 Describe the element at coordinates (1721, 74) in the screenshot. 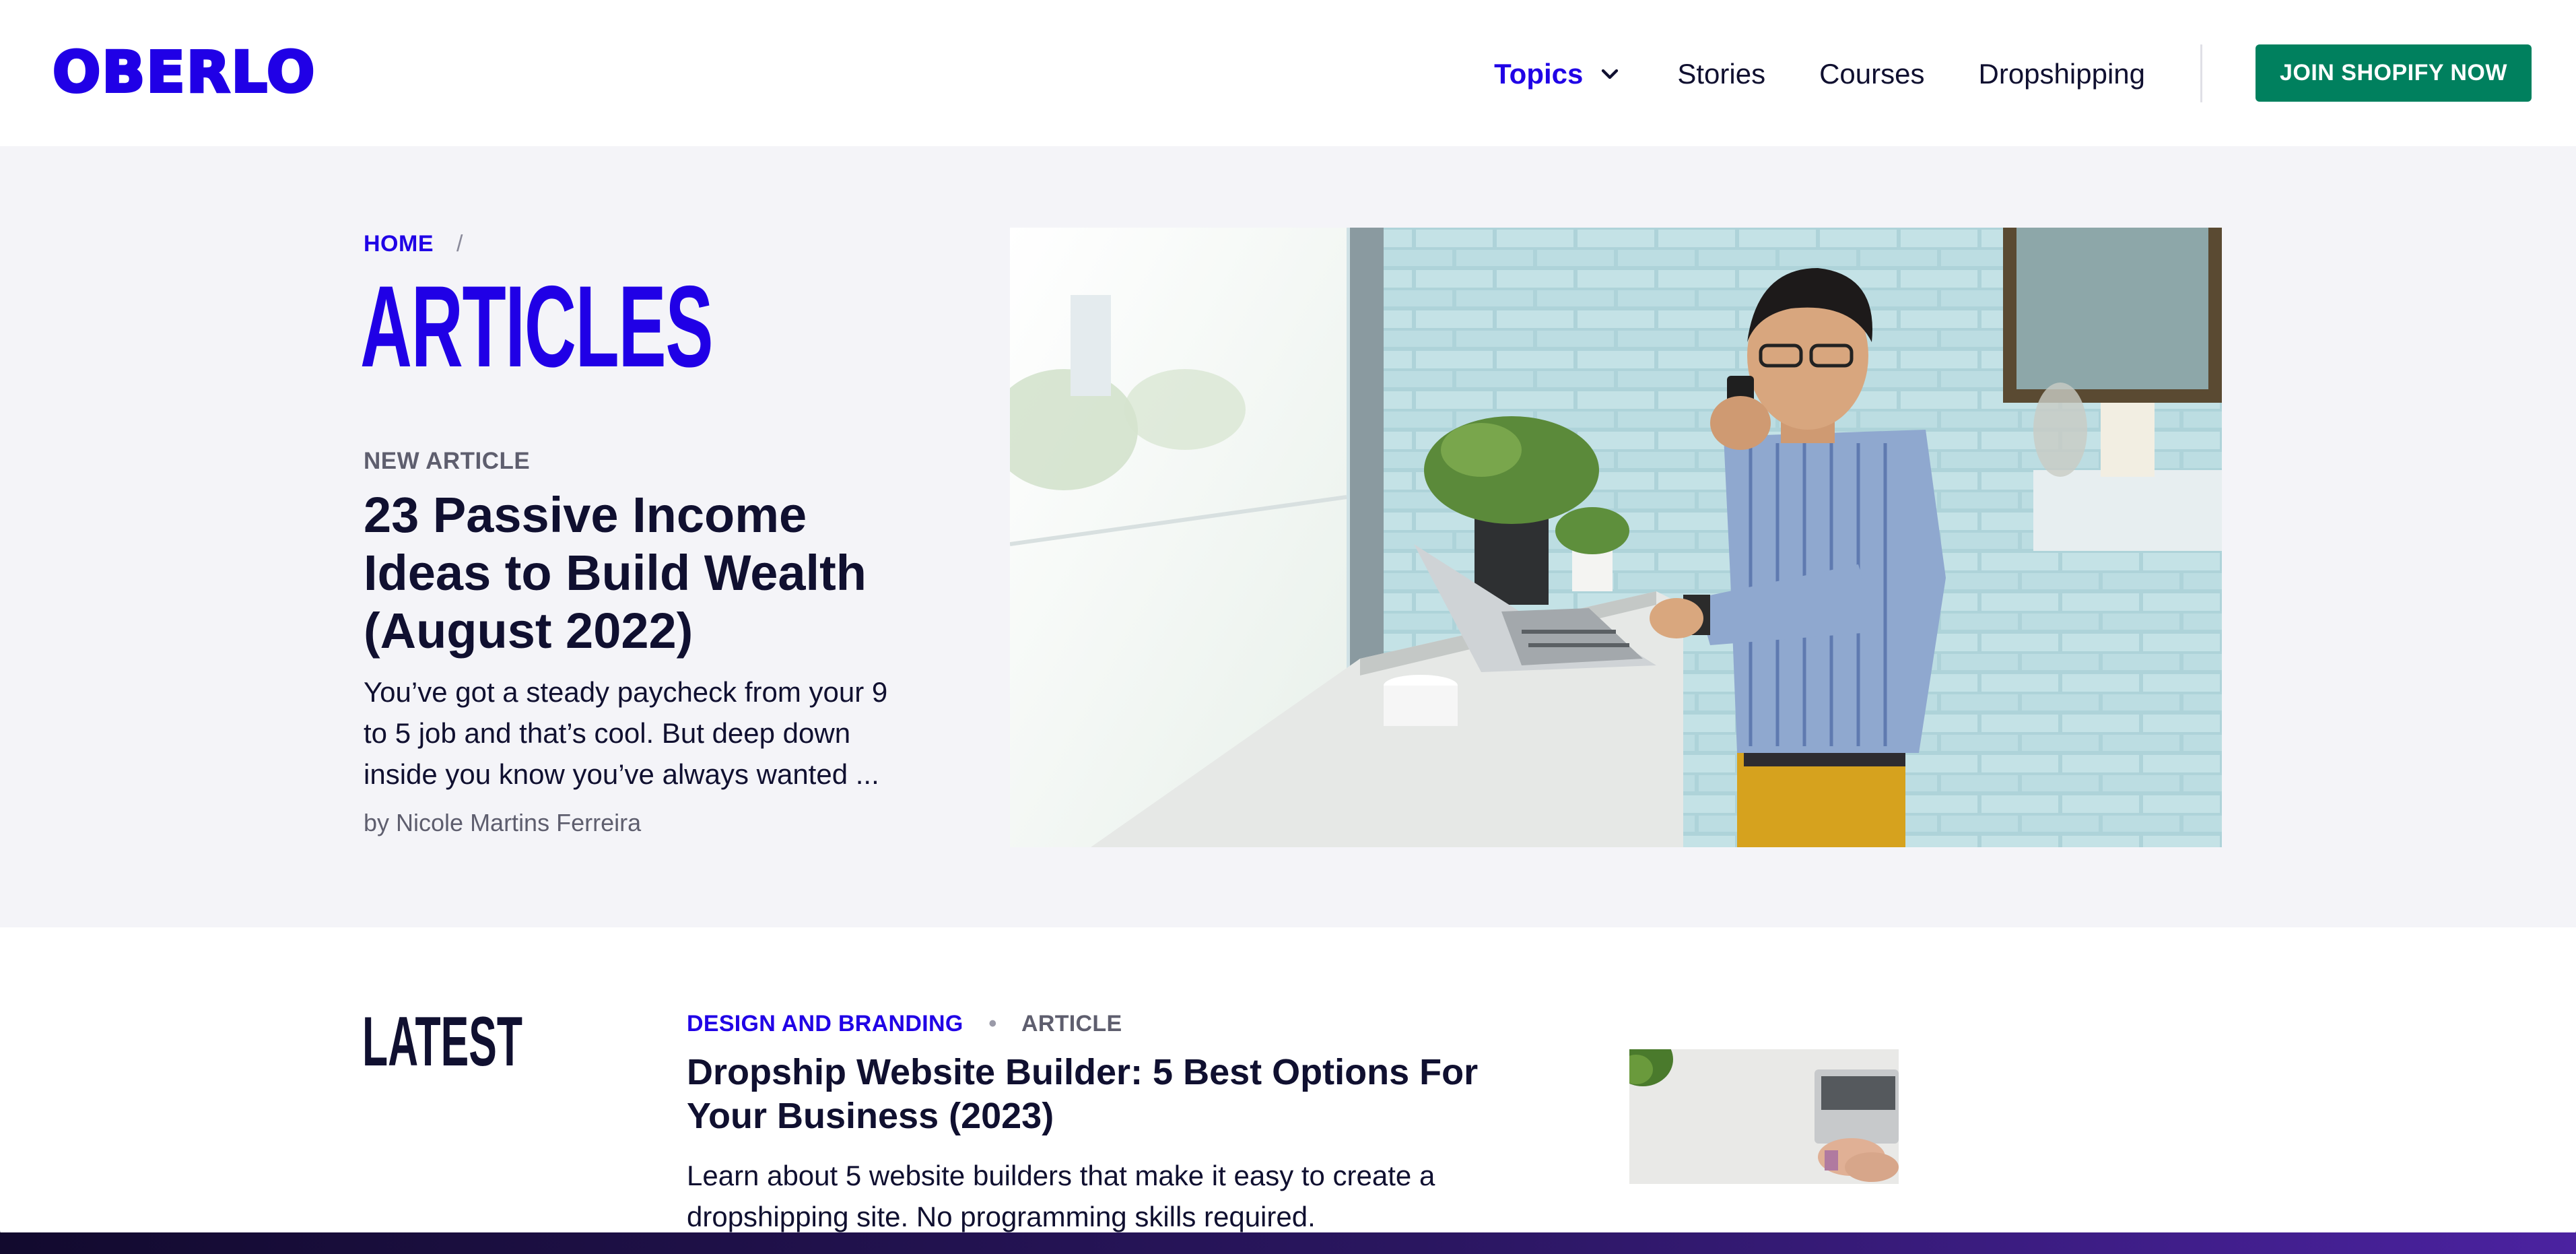

I see `nav-stories: Stories` at that location.